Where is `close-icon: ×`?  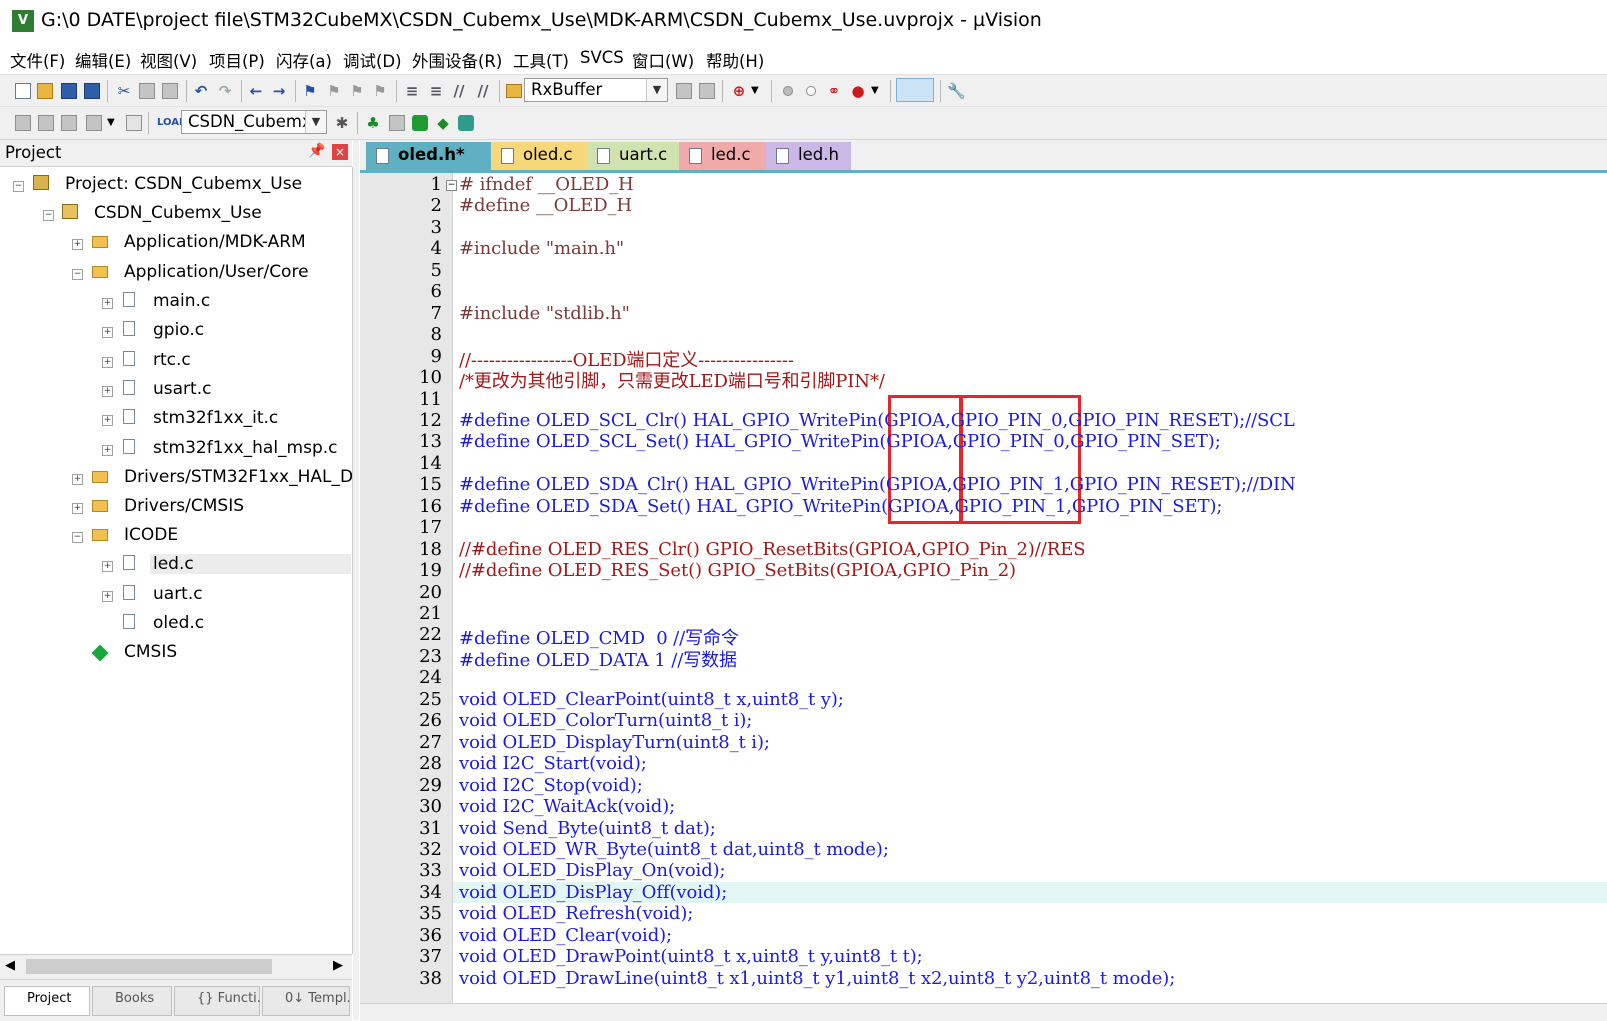 close-icon: × is located at coordinates (340, 152).